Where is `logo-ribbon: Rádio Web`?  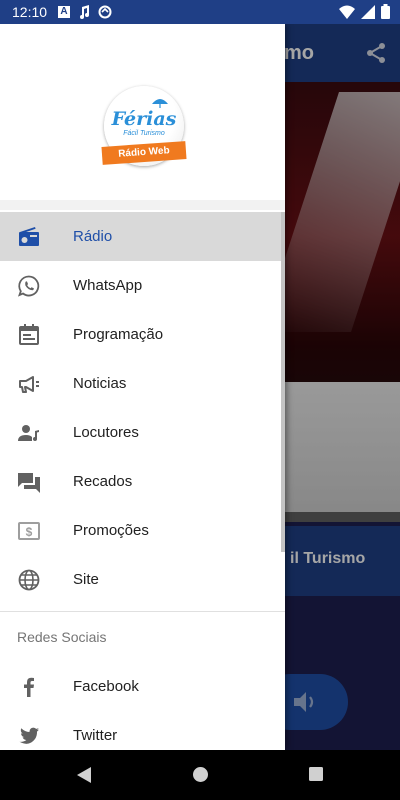 logo-ribbon: Rádio Web is located at coordinates (144, 153).